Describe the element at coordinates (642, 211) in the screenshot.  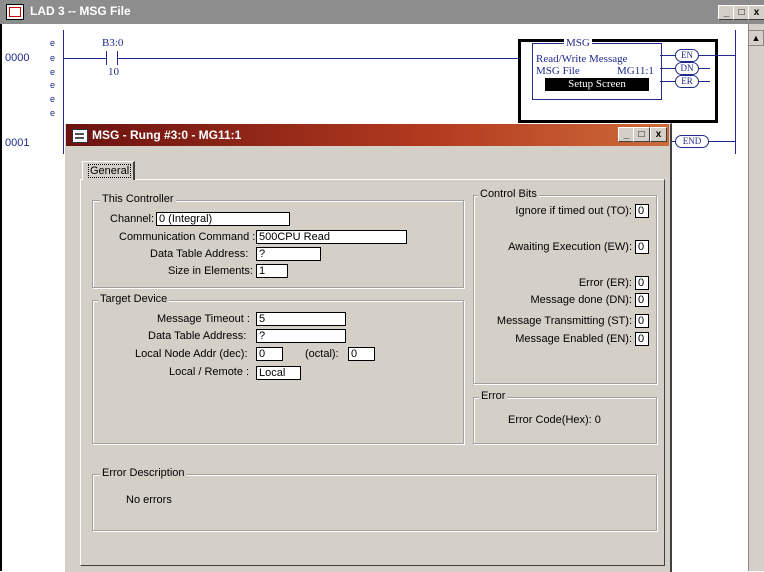
I see `bit-value-to: 0` at that location.